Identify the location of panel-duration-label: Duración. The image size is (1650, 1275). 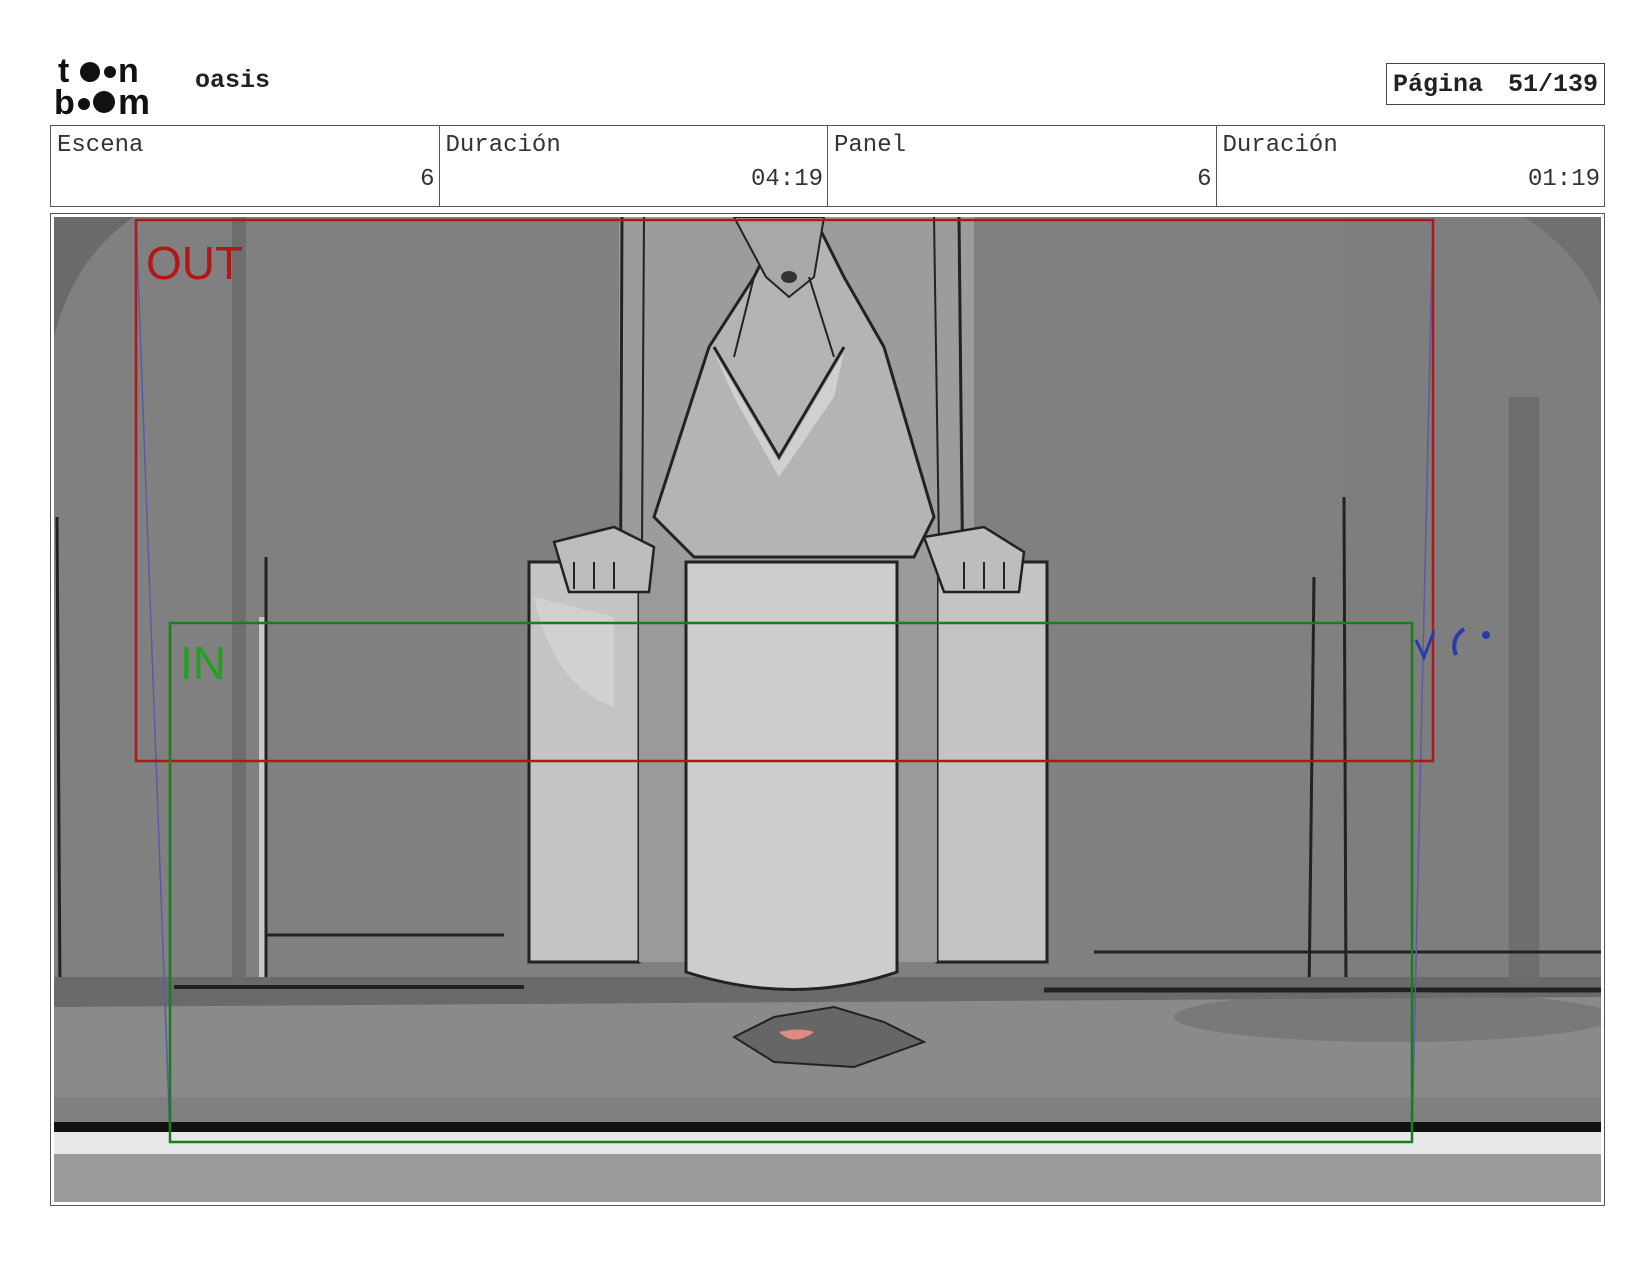
(1280, 145).